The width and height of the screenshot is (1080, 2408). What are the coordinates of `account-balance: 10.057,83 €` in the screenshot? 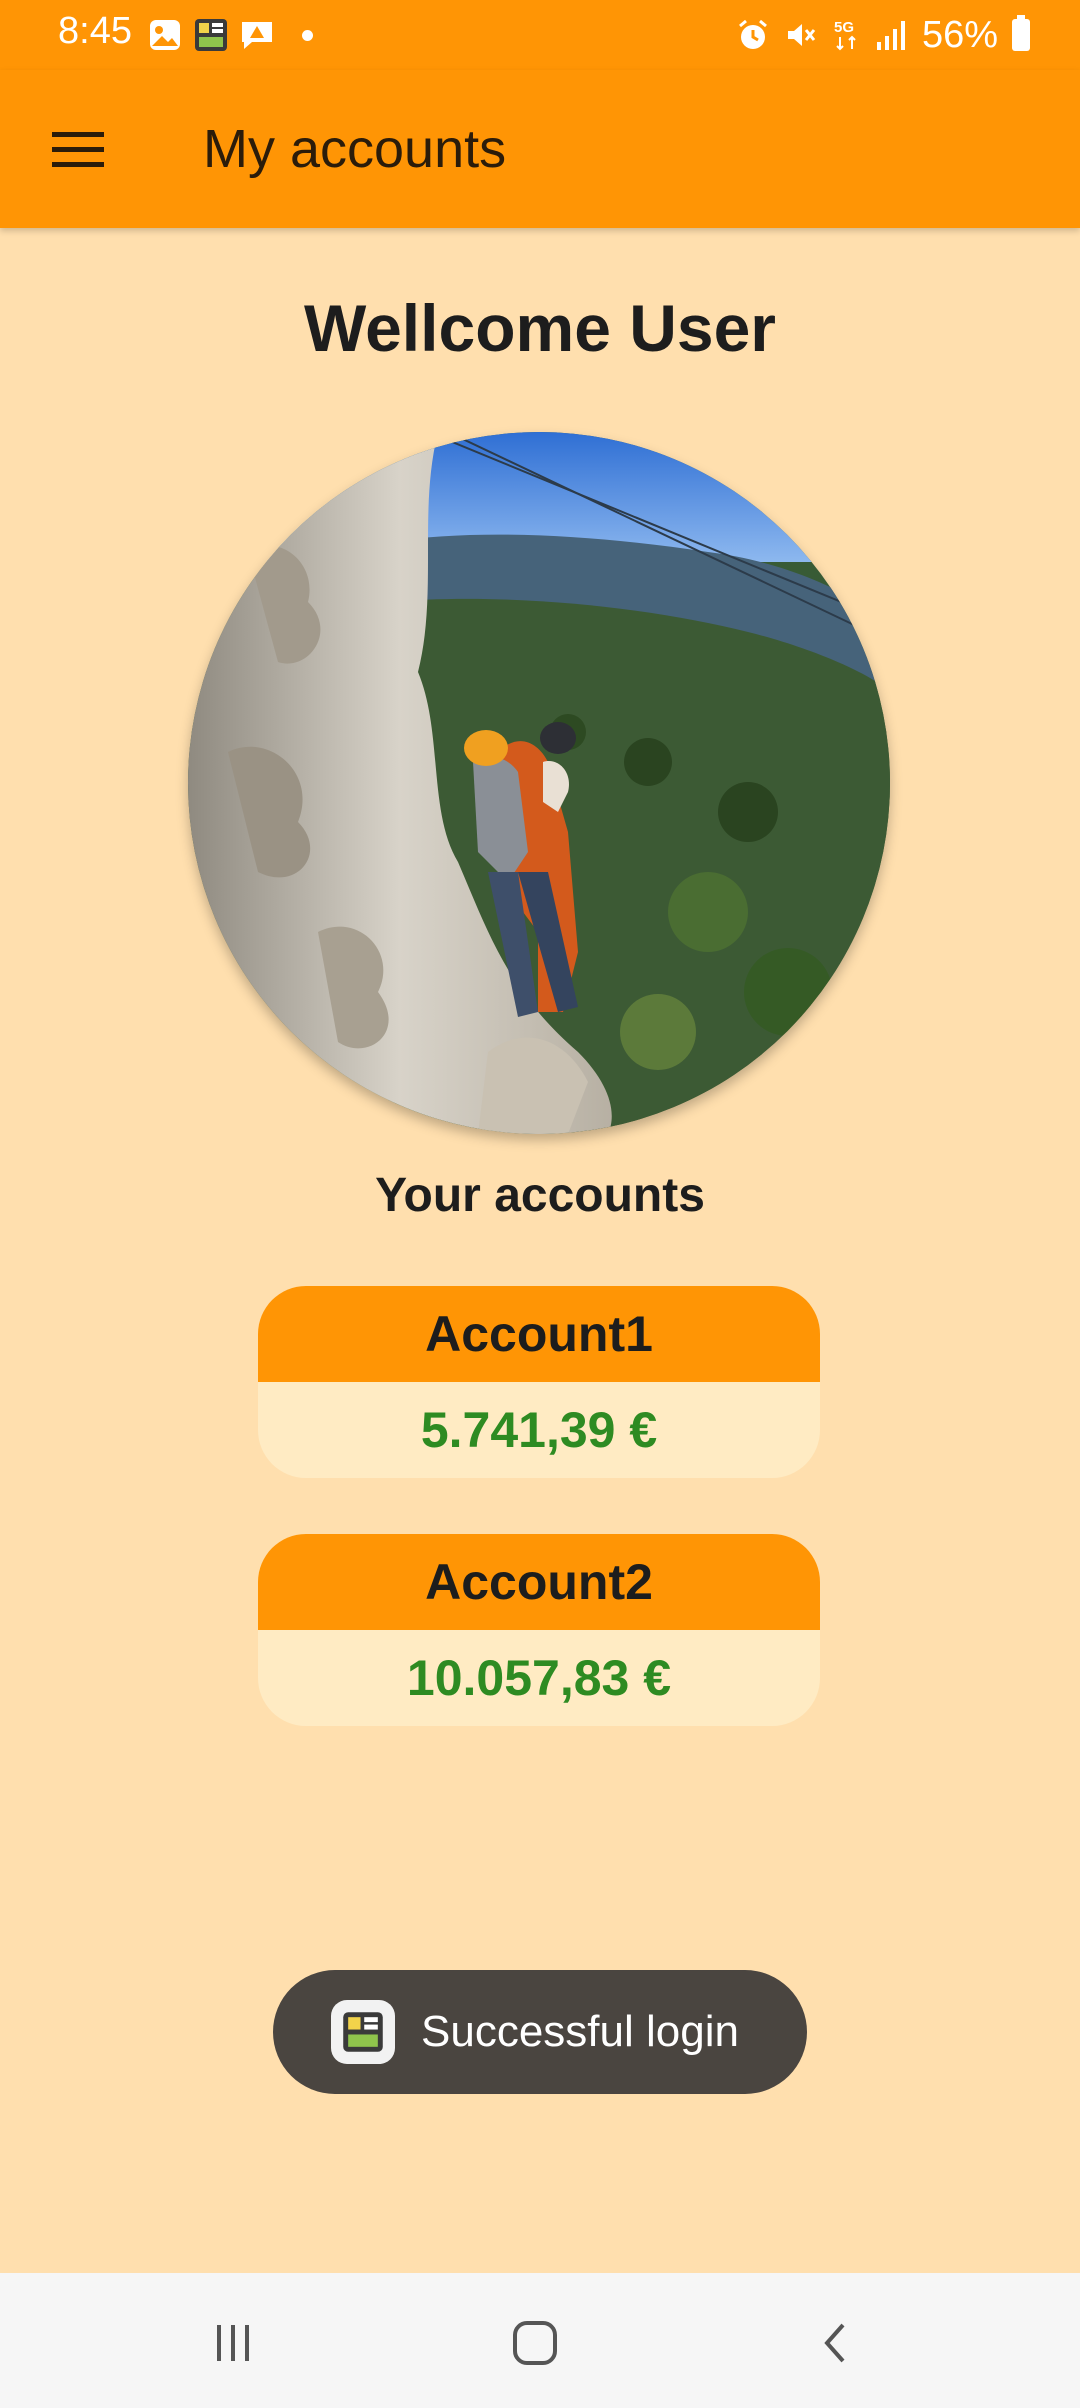 It's located at (539, 1678).